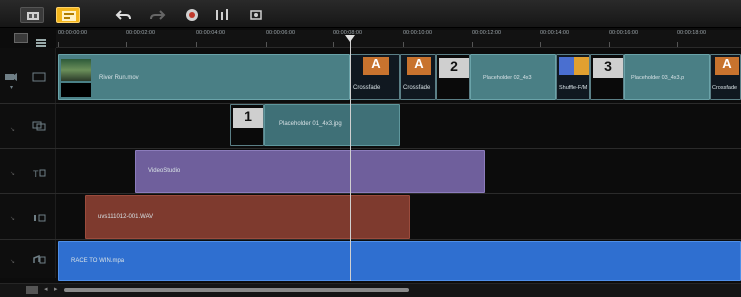  What do you see at coordinates (39, 77) in the screenshot?
I see `video-track-toggle` at bounding box center [39, 77].